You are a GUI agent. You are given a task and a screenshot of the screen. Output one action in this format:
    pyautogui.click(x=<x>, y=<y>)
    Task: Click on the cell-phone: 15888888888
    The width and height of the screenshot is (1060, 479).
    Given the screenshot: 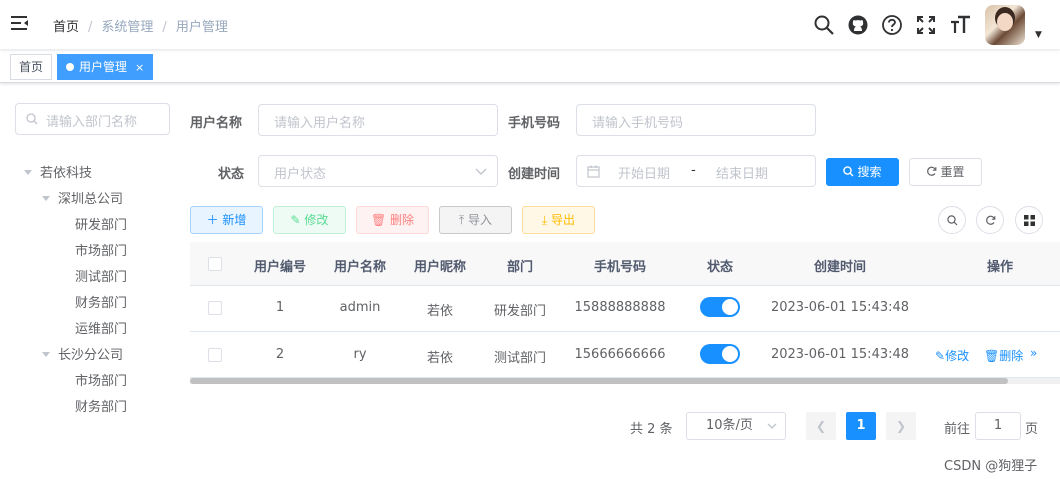 What is the action you would take?
    pyautogui.click(x=620, y=307)
    